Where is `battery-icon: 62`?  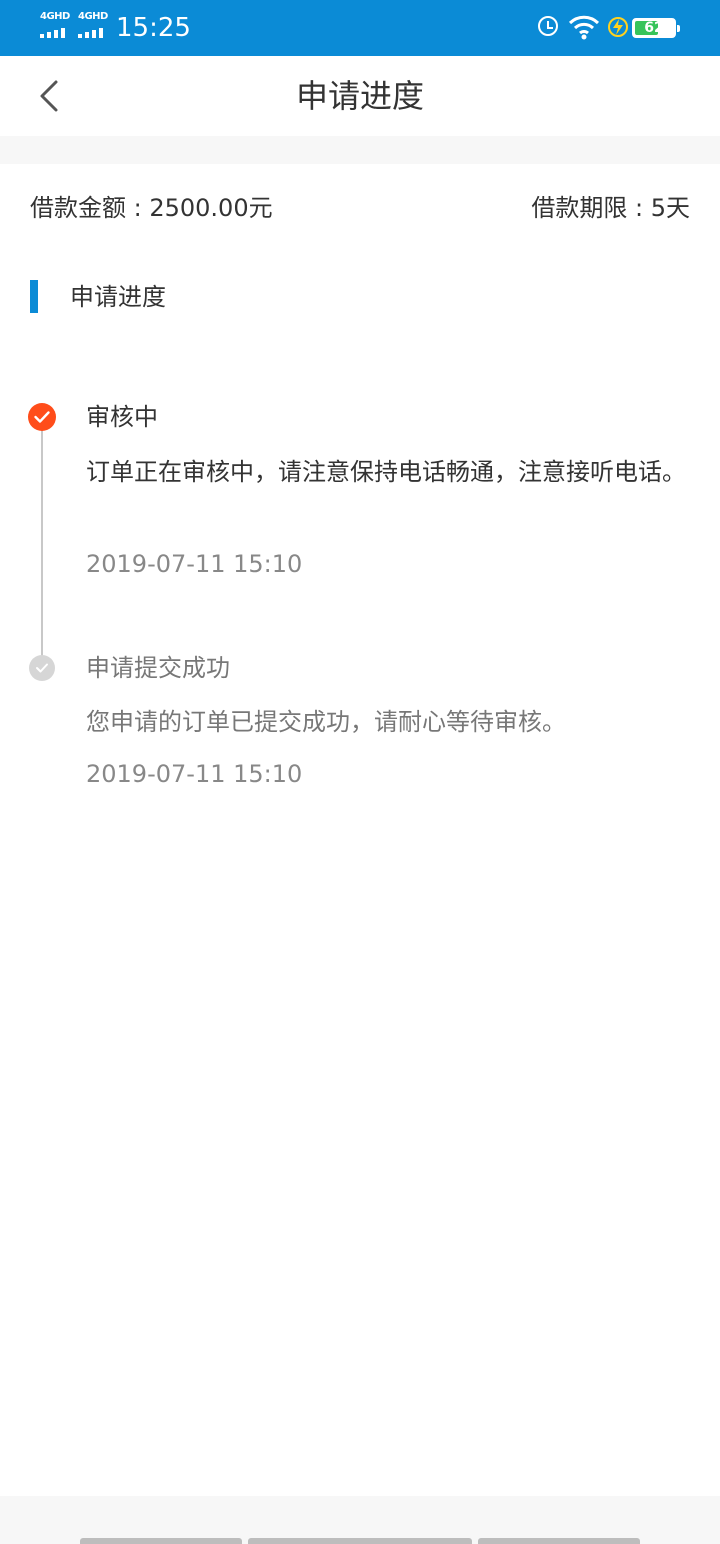
battery-icon: 62 is located at coordinates (656, 28).